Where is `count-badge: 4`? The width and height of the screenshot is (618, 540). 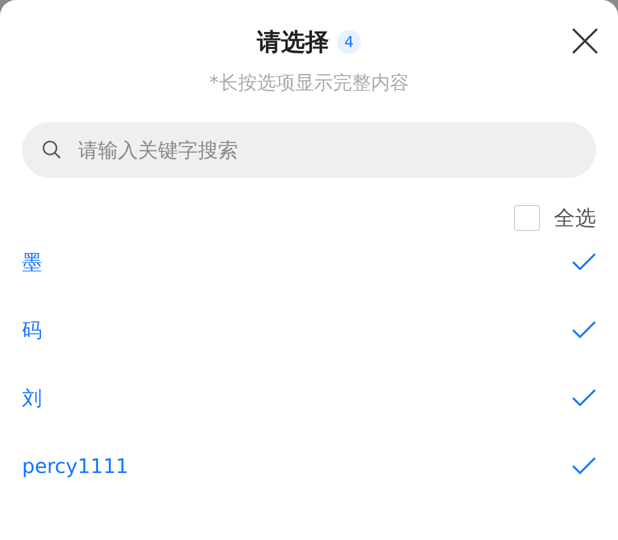
count-badge: 4 is located at coordinates (349, 42).